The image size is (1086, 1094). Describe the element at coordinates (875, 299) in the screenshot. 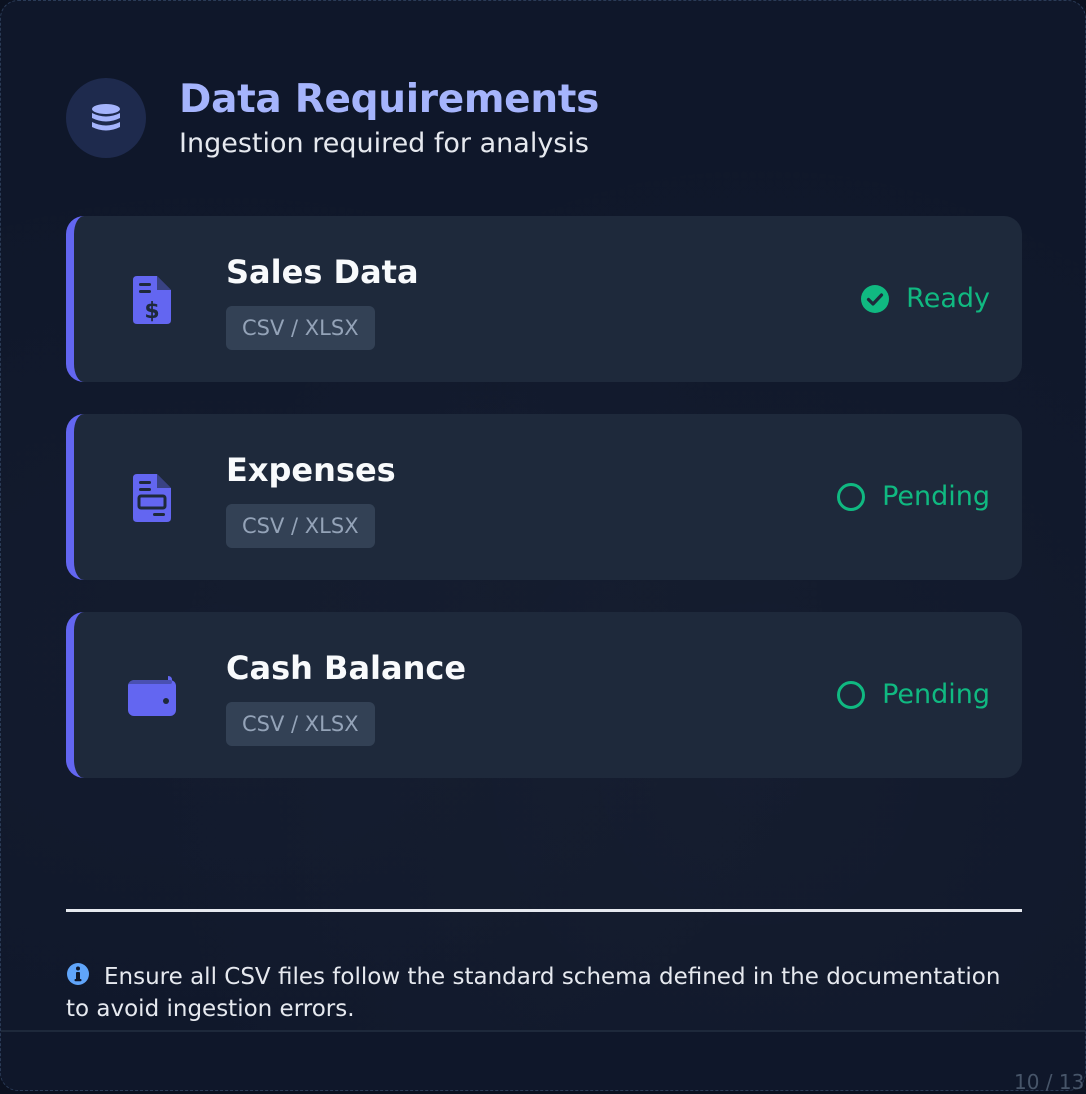

I see `check-circle-icon` at that location.